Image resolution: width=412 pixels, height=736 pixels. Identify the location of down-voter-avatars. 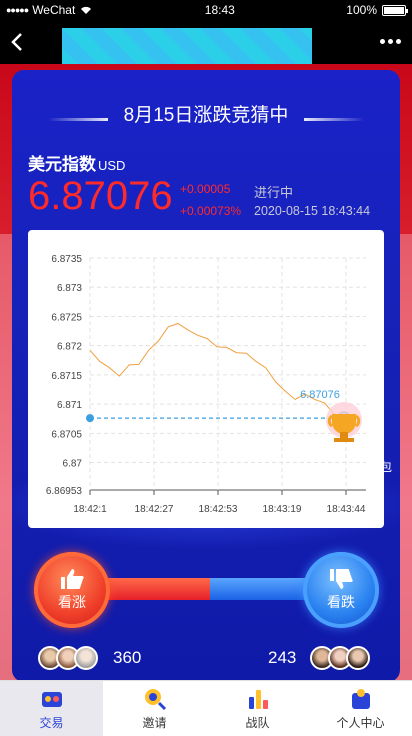
(340, 658).